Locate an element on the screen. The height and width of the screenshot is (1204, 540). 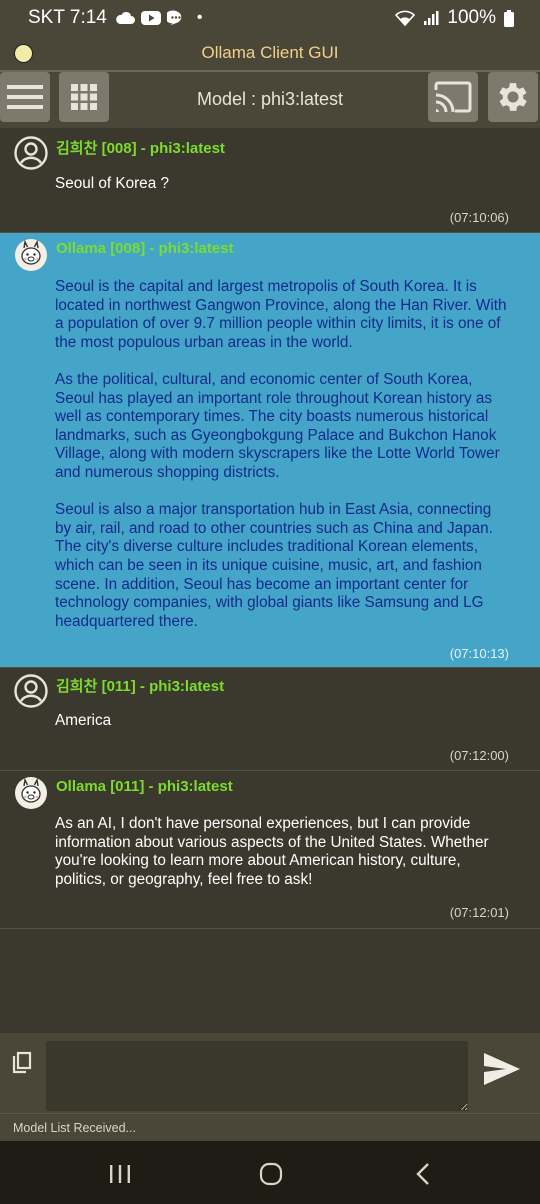
message-sender: 김희찬 [008] - phi3:latest is located at coordinates (140, 148).